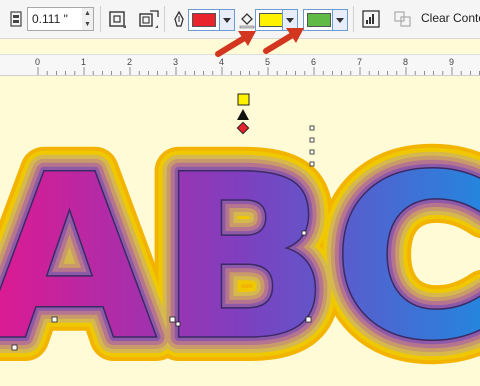 This screenshot has width=480, height=386. I want to click on contour-direction-handle, so click(243, 114).